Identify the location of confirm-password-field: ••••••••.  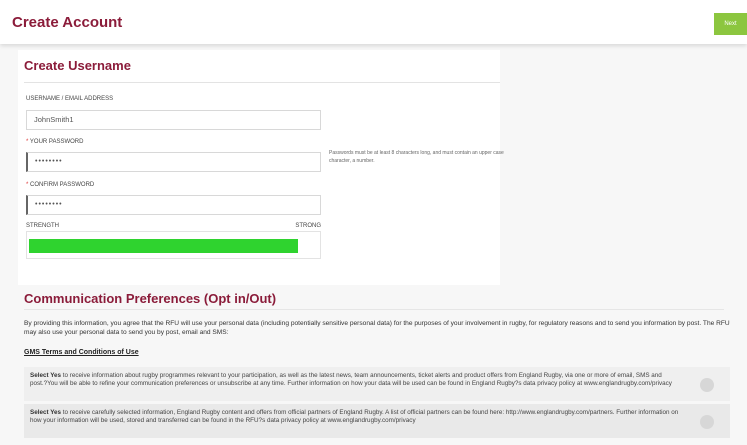
(173, 205).